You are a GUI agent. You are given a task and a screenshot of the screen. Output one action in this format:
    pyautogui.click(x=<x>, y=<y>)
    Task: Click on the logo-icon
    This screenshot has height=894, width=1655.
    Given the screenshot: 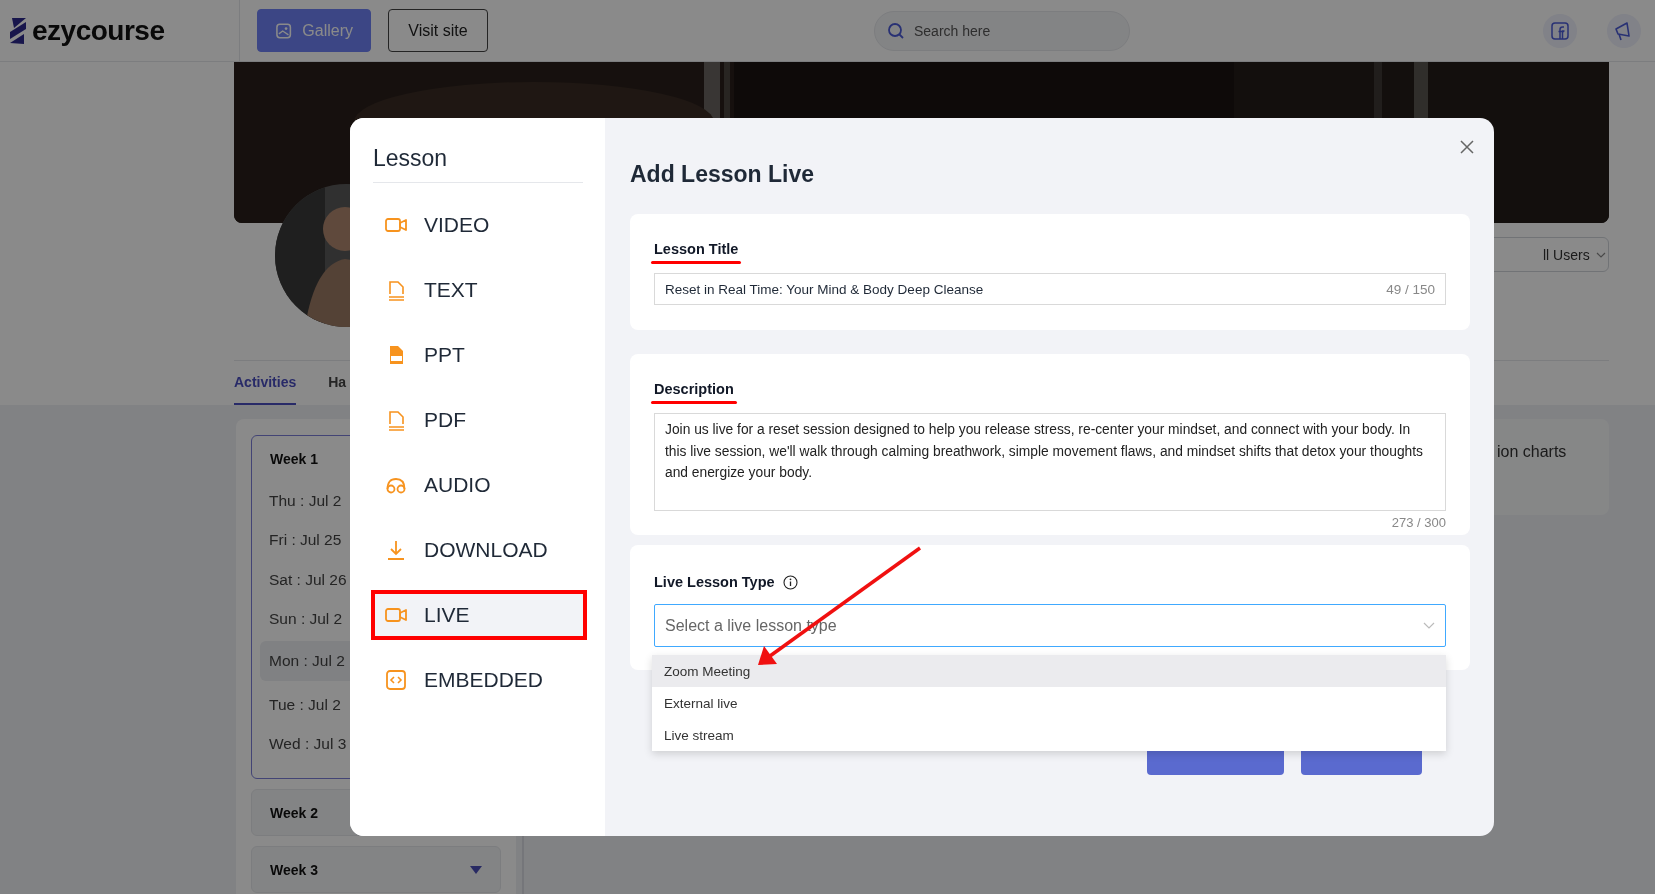 What is the action you would take?
    pyautogui.click(x=18, y=30)
    